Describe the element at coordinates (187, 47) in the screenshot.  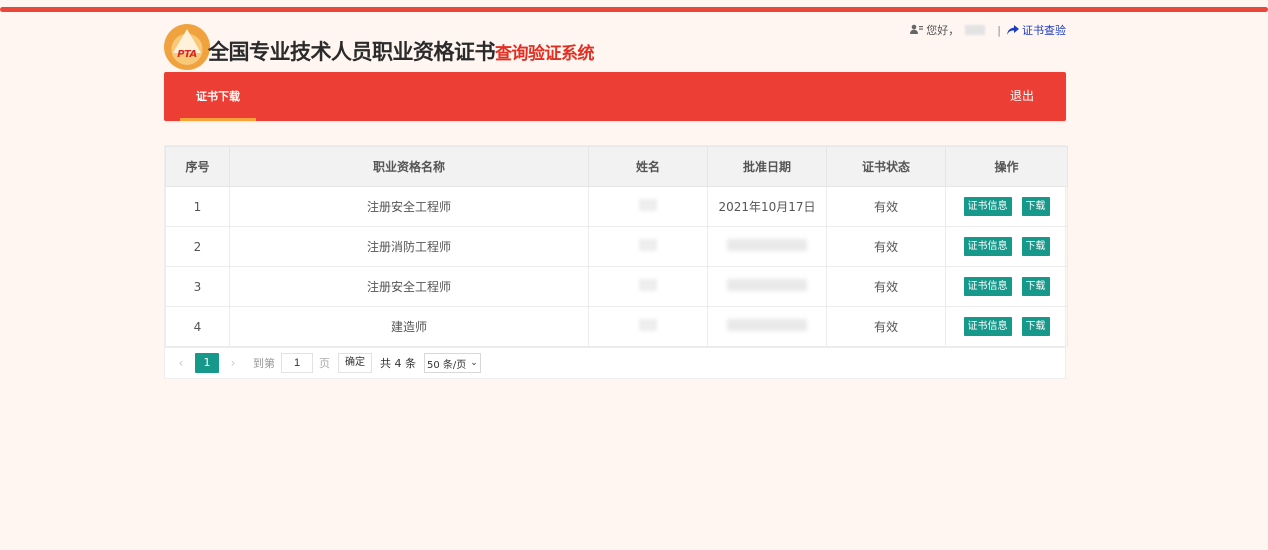
I see `pta-logo: PTA` at that location.